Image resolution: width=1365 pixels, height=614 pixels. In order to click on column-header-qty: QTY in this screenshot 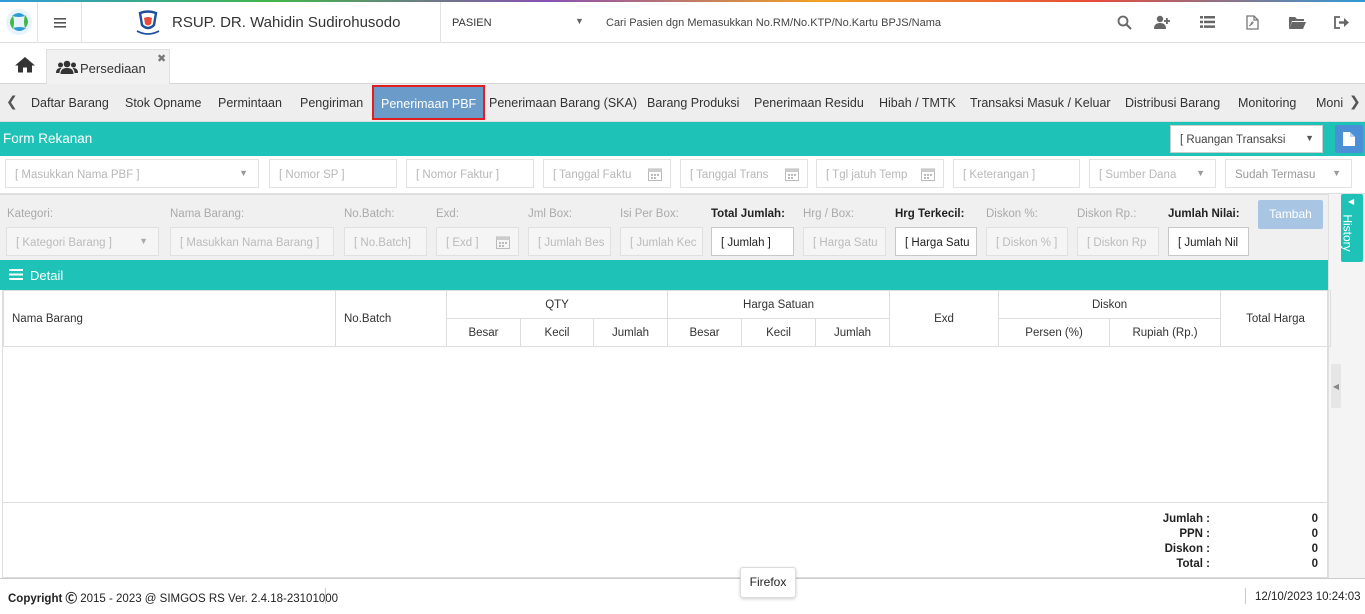, I will do `click(557, 304)`.